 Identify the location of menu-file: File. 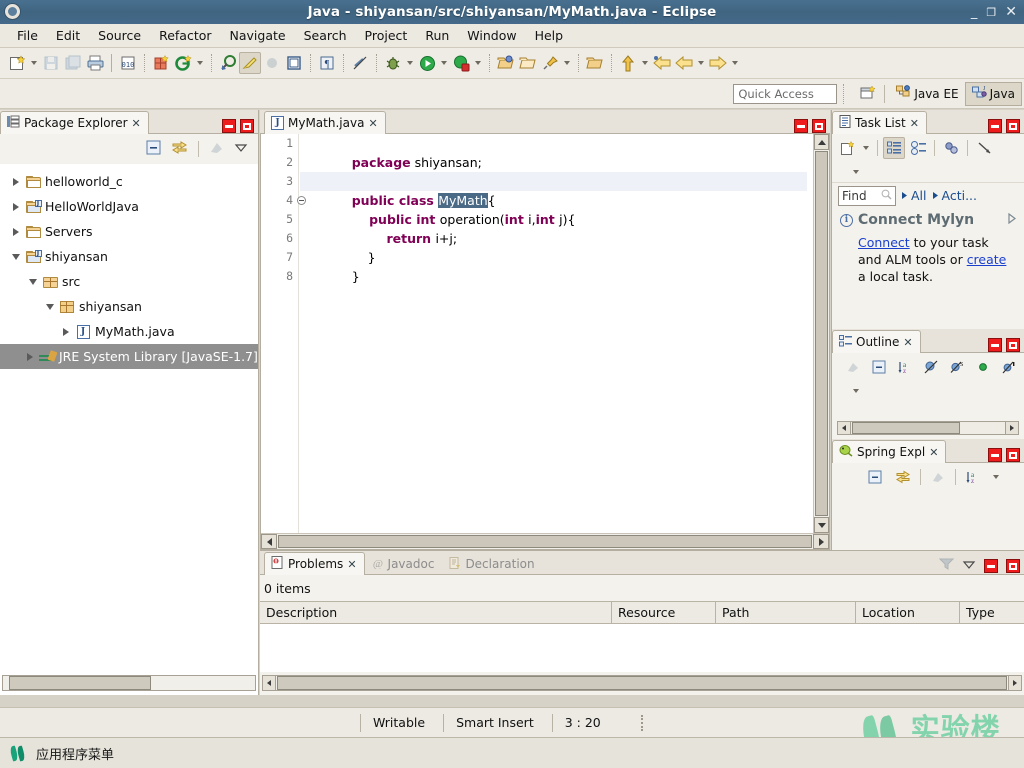
(27, 35).